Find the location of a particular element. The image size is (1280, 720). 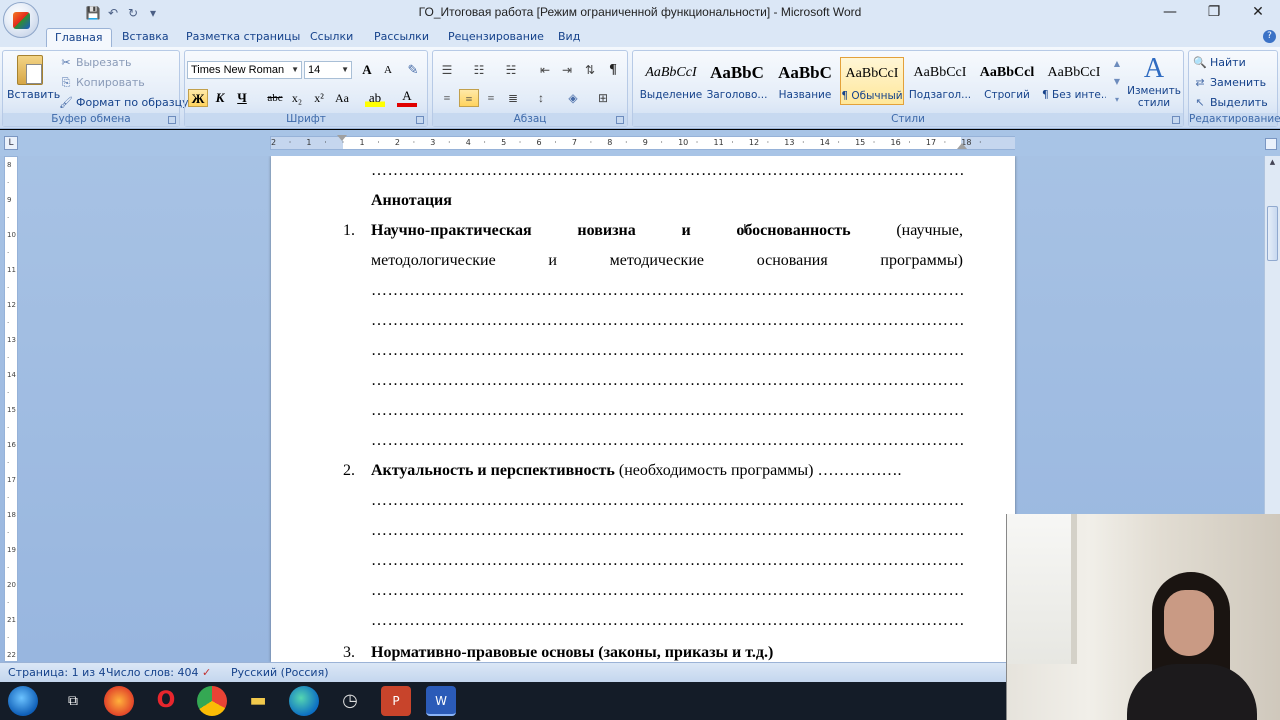

language-indicator: Русский (Россия) is located at coordinates (280, 672).